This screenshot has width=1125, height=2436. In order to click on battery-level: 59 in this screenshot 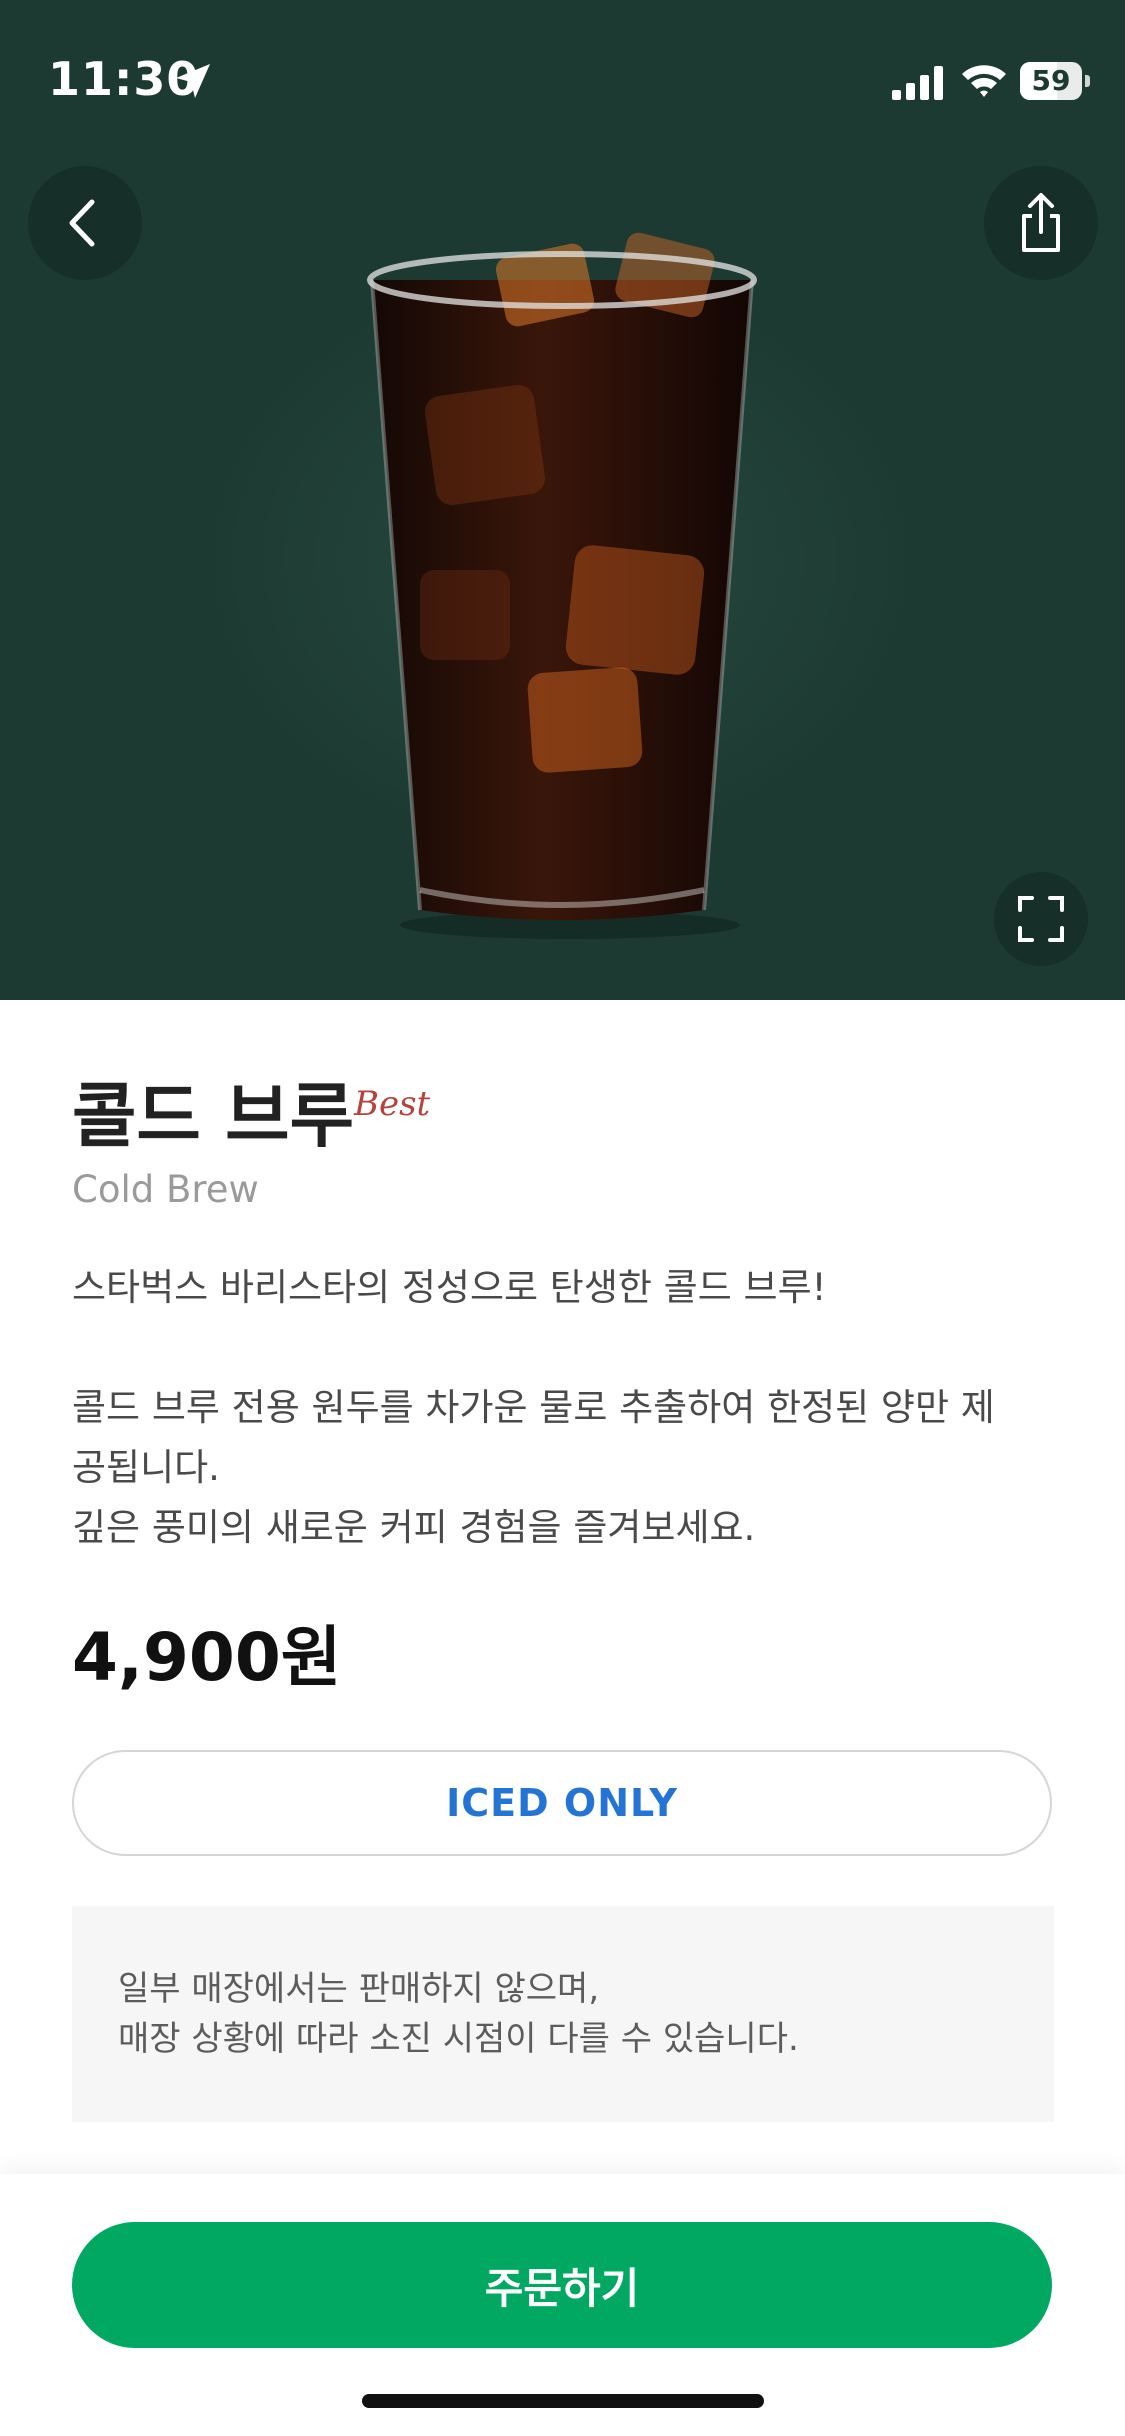, I will do `click(1051, 80)`.